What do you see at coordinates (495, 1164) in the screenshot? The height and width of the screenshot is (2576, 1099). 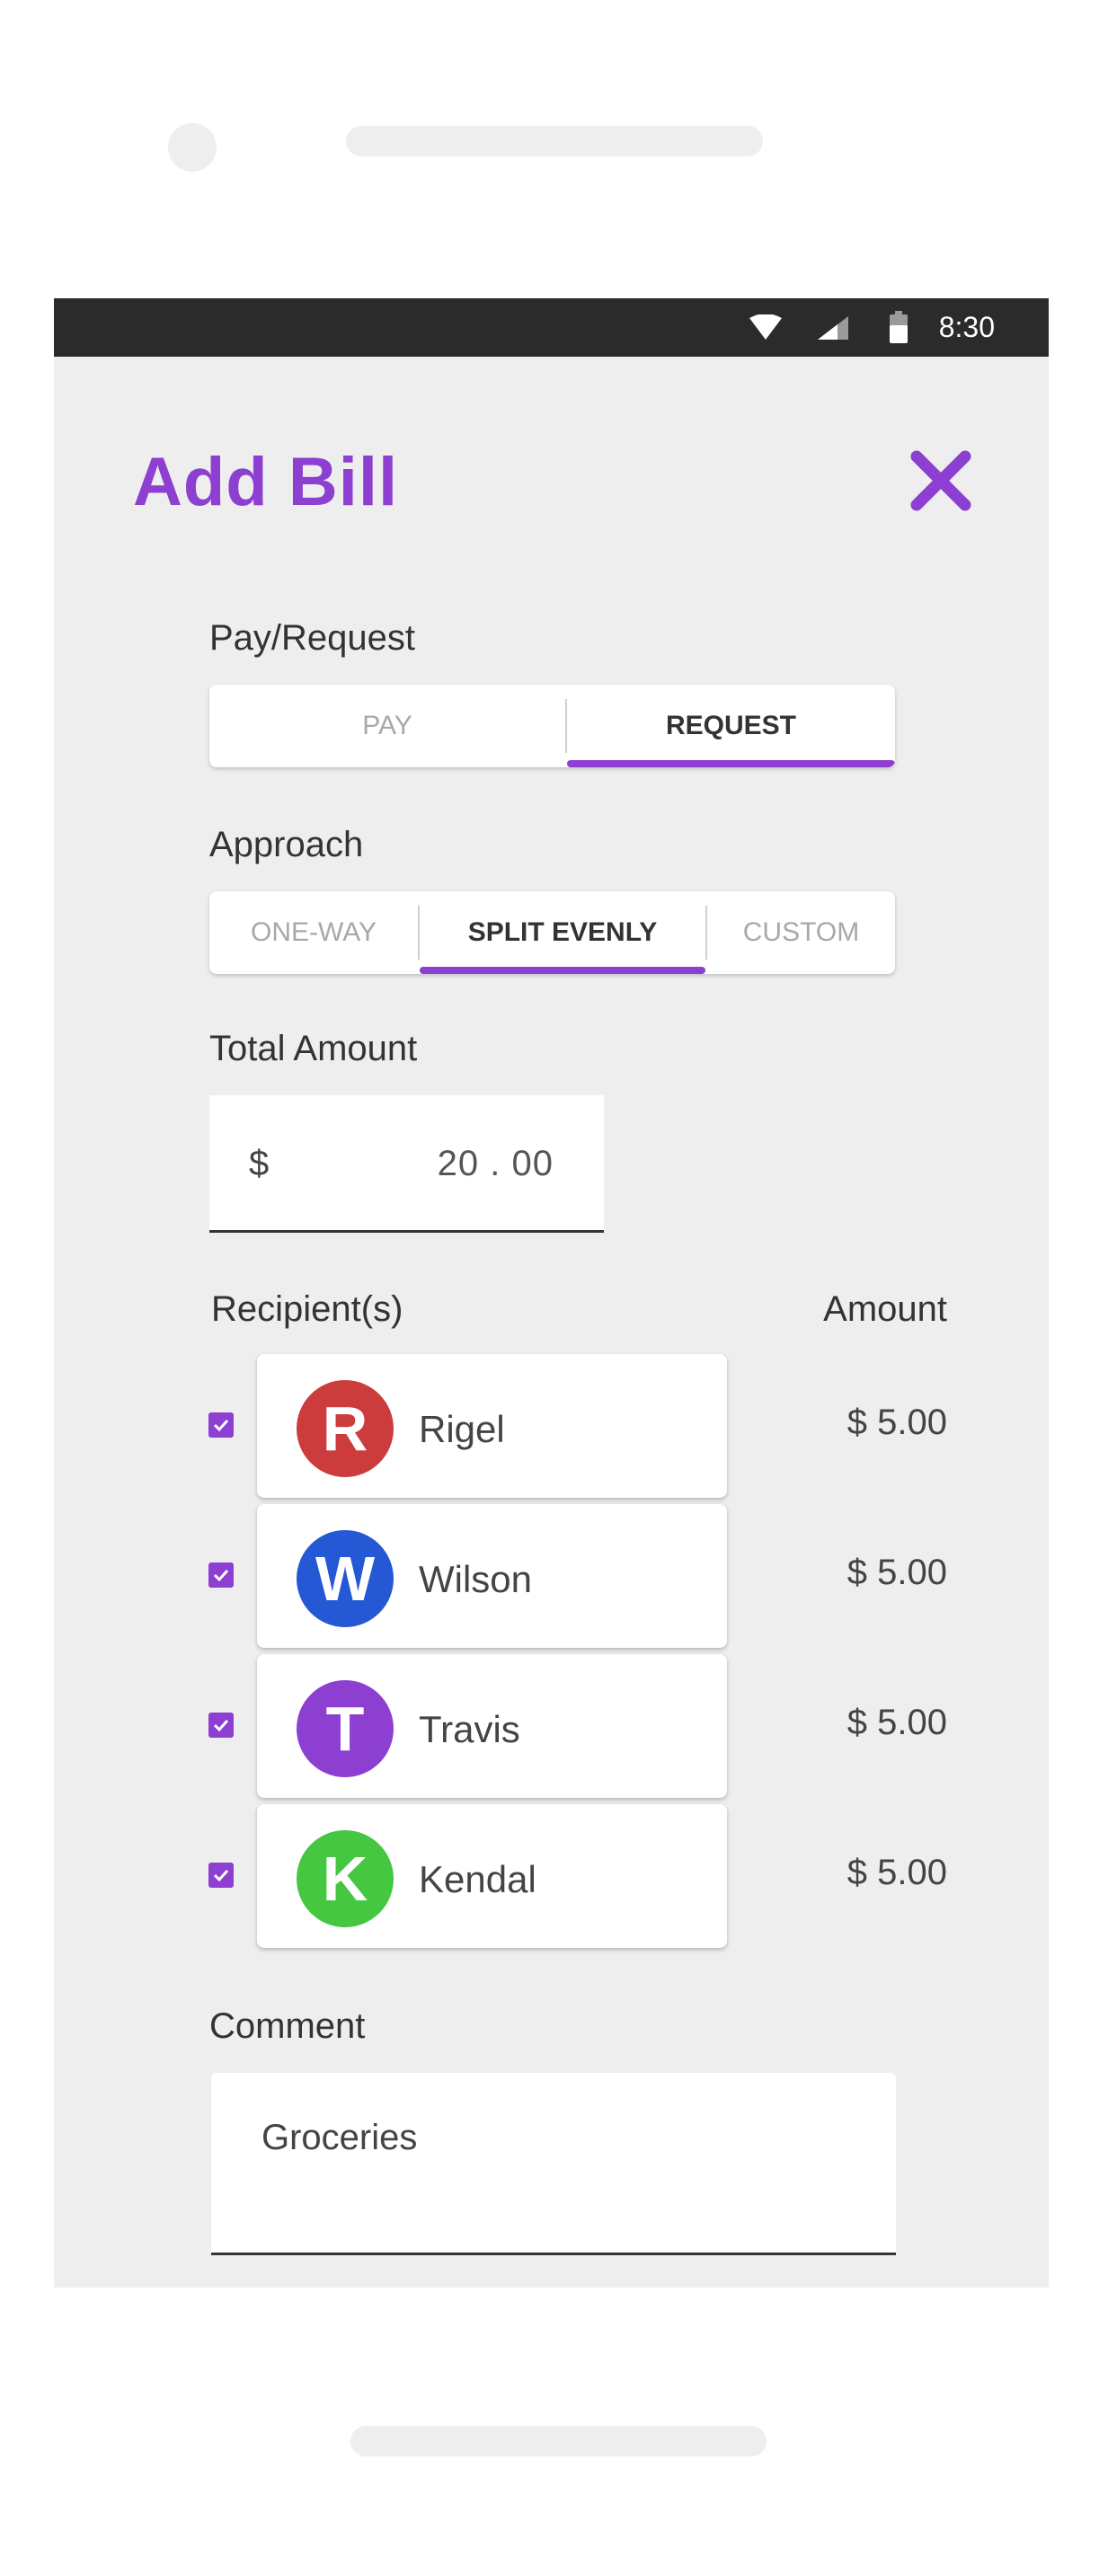 I see `total-amount-value: 20 . 00` at bounding box center [495, 1164].